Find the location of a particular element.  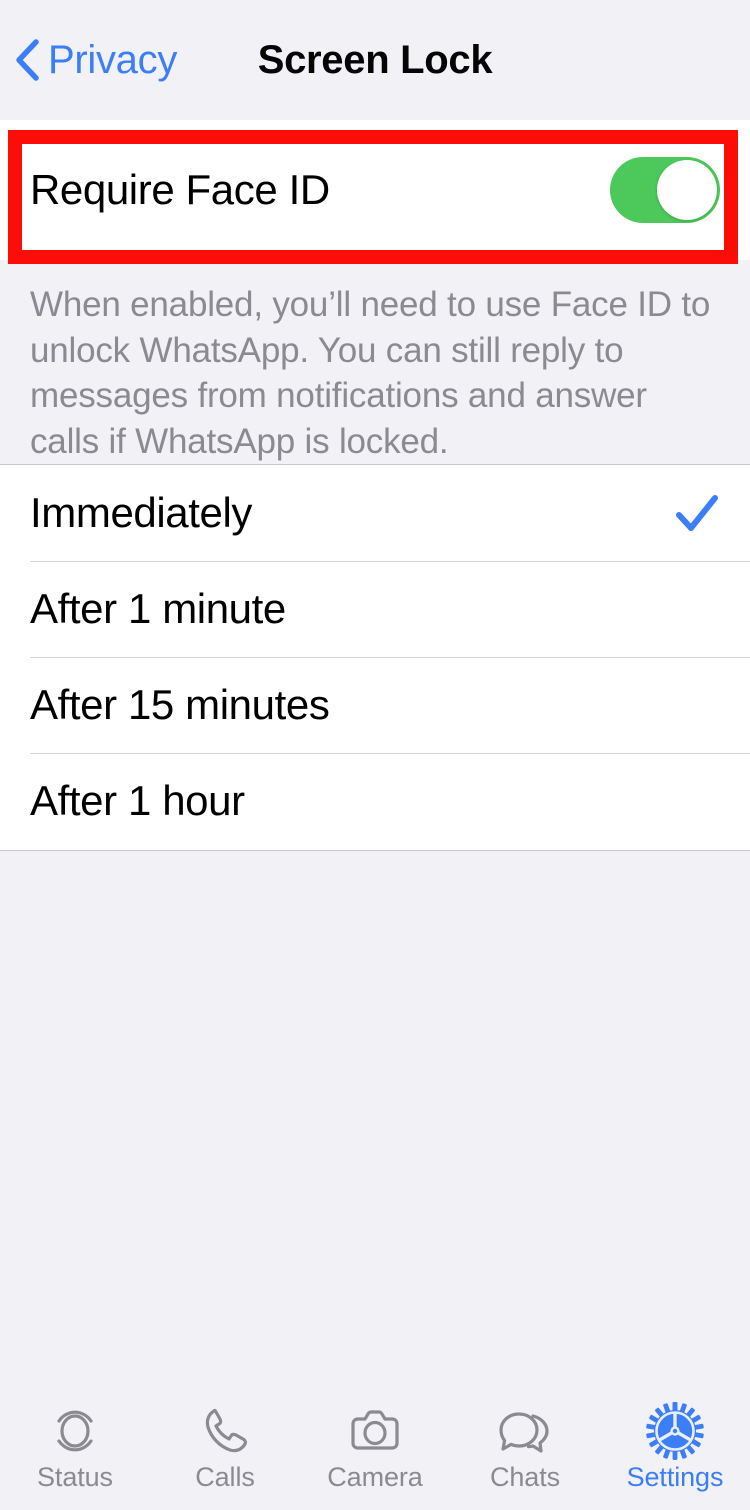

tab-chats: Chats is located at coordinates (525, 1446).